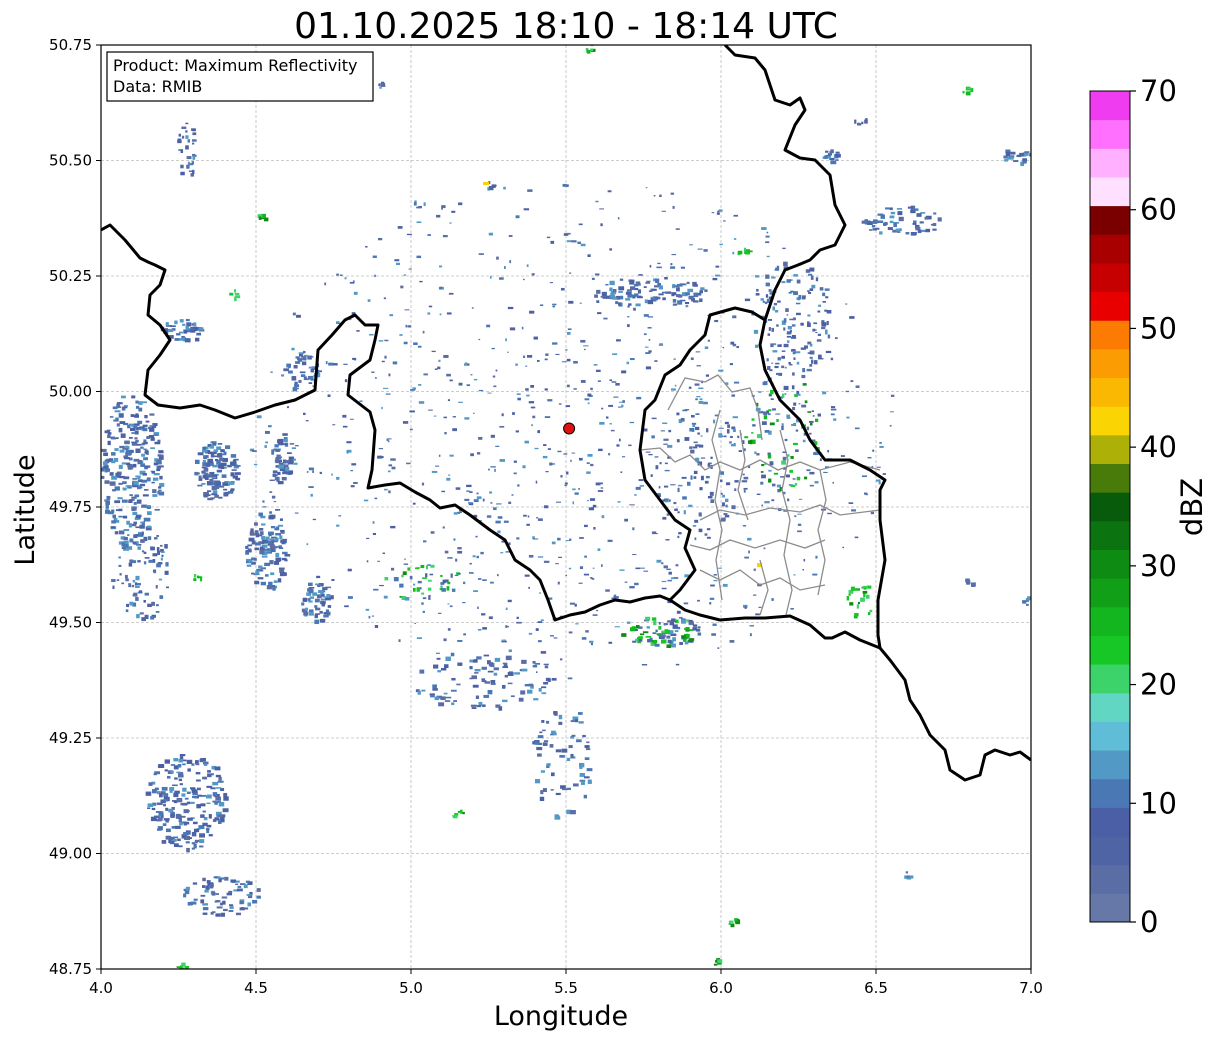 The height and width of the screenshot is (1040, 1219). What do you see at coordinates (1158, 328) in the screenshot?
I see `colorbar-tick-label: 50` at bounding box center [1158, 328].